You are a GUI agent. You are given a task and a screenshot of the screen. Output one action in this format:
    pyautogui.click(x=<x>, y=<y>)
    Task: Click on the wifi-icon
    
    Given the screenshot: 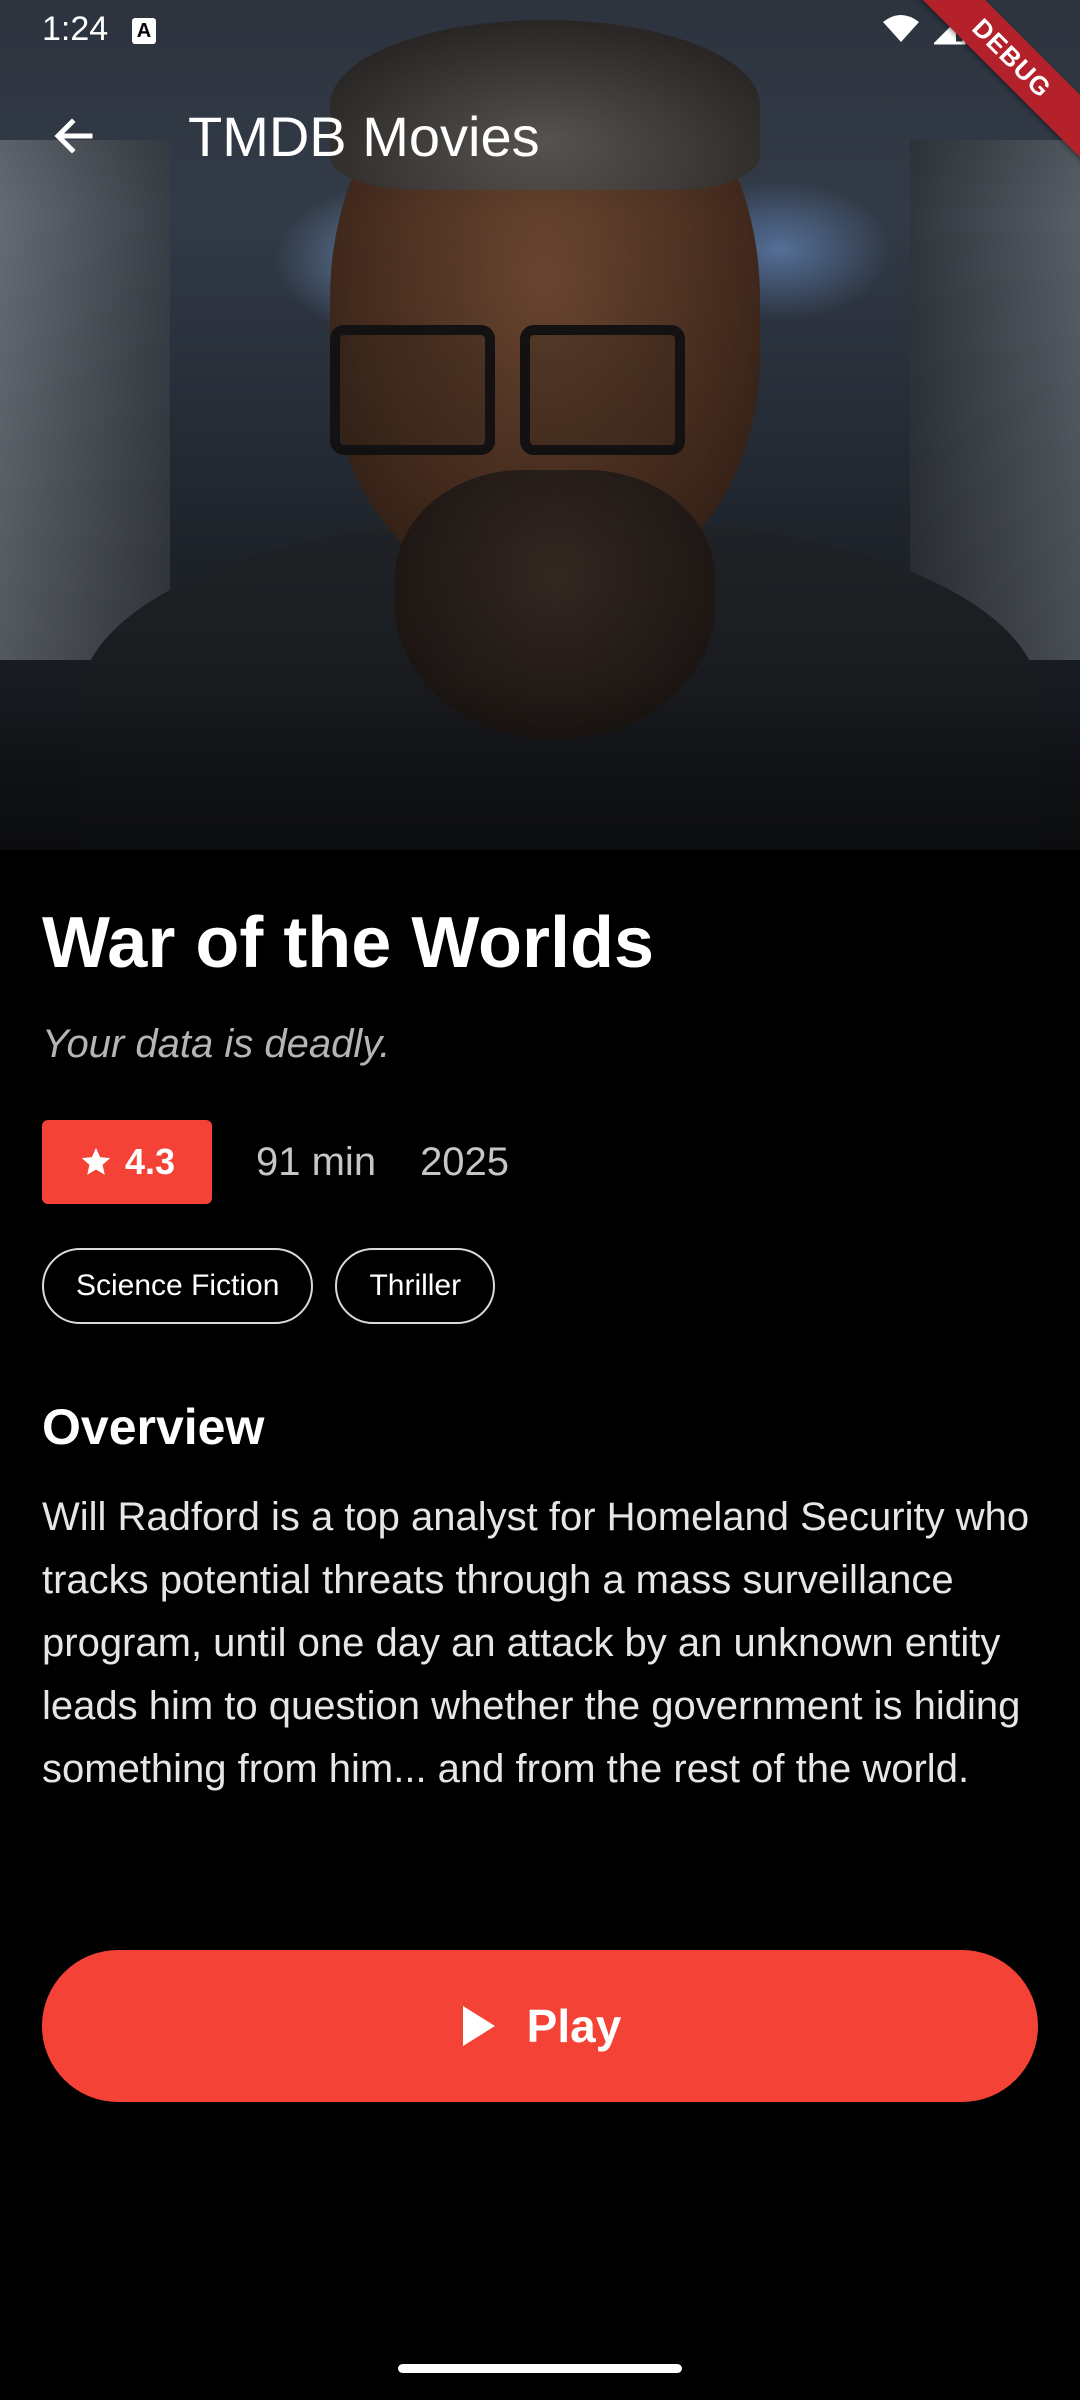 What is the action you would take?
    pyautogui.click(x=901, y=28)
    